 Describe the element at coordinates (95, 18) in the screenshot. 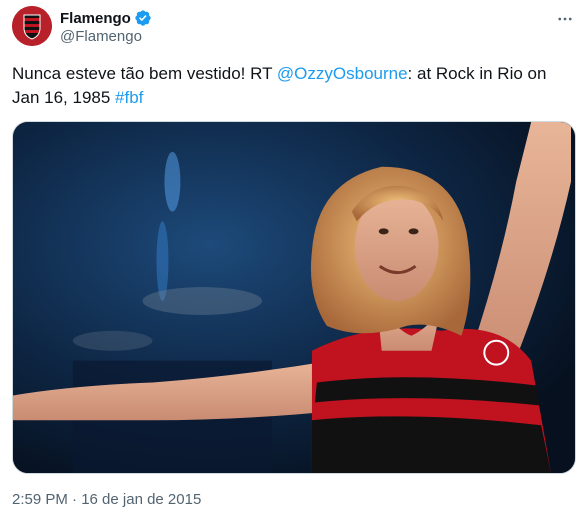

I see `author-name: Flamengo` at that location.